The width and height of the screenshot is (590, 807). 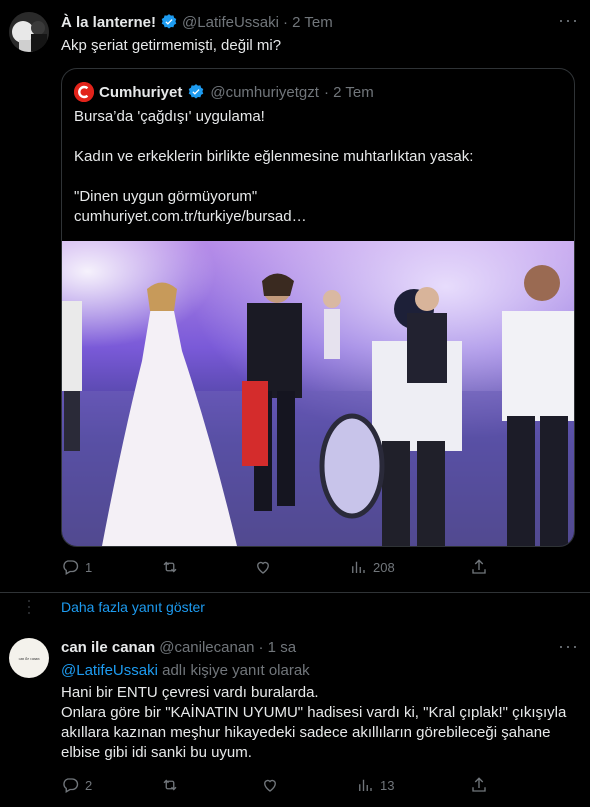 I want to click on avatar-logo-text: can ile canan, so click(x=29, y=658).